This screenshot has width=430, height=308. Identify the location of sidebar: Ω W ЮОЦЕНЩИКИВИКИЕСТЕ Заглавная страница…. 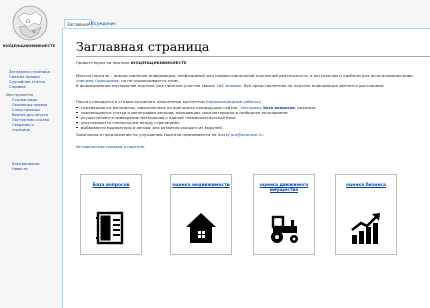
(29, 153).